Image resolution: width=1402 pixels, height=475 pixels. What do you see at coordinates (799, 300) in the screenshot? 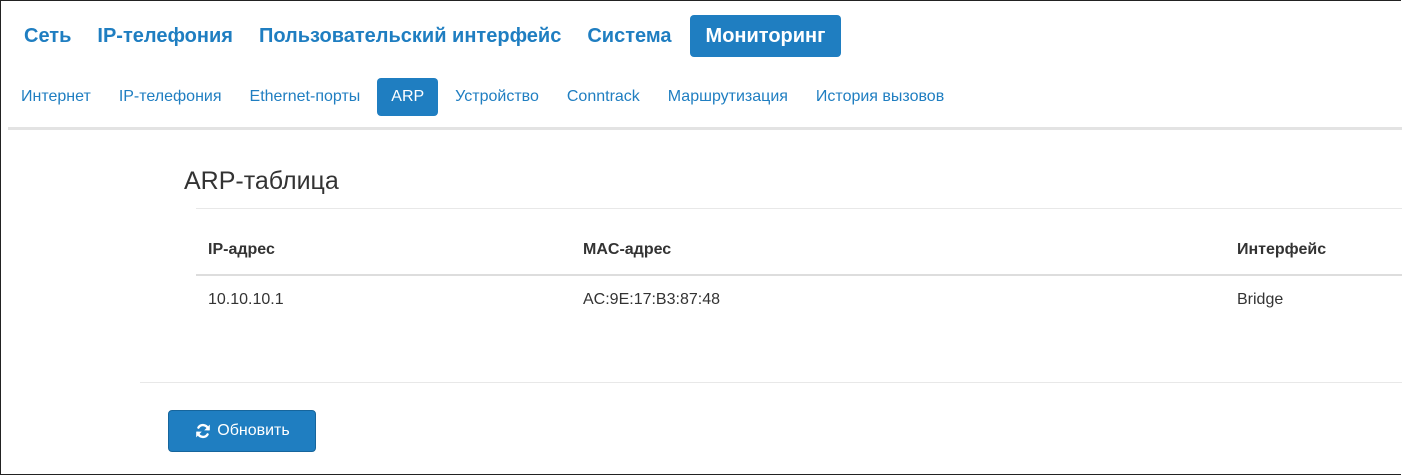
I see `table-row: 10.10.10.1 AC:9E:17:B3:87:48 Bridge` at bounding box center [799, 300].